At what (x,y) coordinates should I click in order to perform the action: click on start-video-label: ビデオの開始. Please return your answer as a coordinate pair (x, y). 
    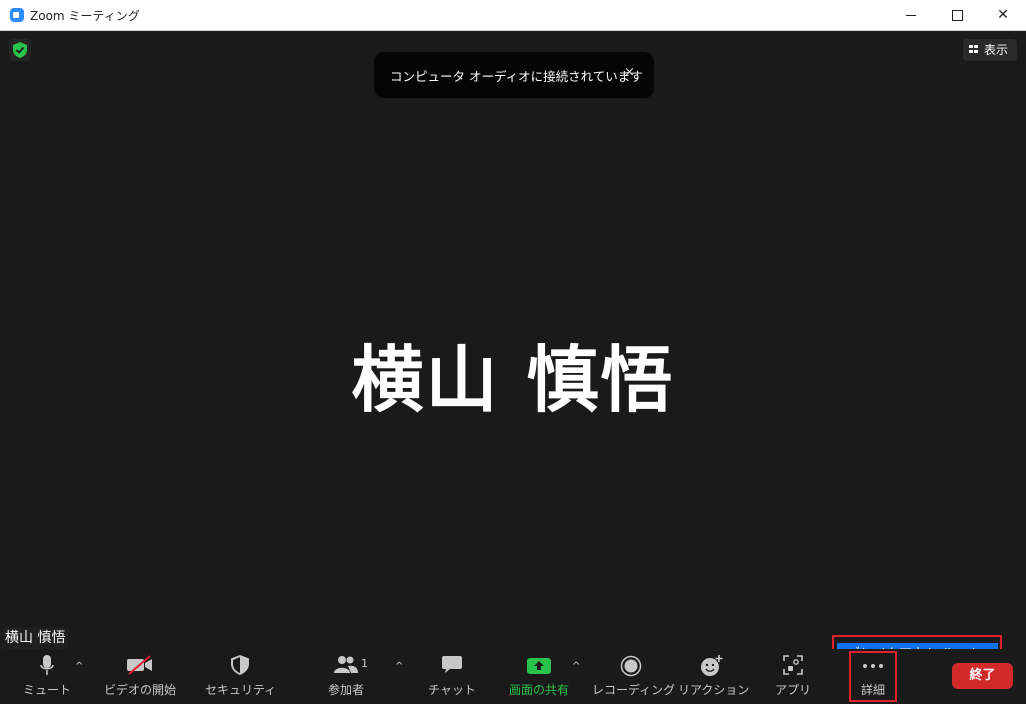
    Looking at the image, I should click on (139, 690).